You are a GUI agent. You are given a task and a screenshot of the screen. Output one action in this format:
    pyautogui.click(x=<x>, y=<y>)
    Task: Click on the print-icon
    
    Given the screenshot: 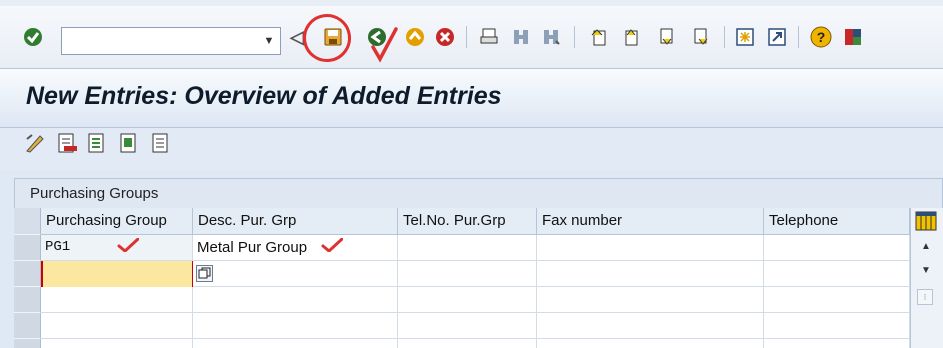 What is the action you would take?
    pyautogui.click(x=489, y=37)
    